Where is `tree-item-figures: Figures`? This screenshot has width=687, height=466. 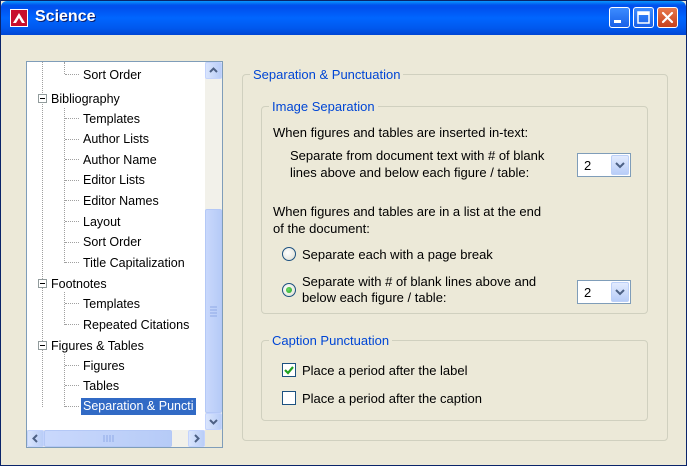 tree-item-figures: Figures is located at coordinates (104, 366).